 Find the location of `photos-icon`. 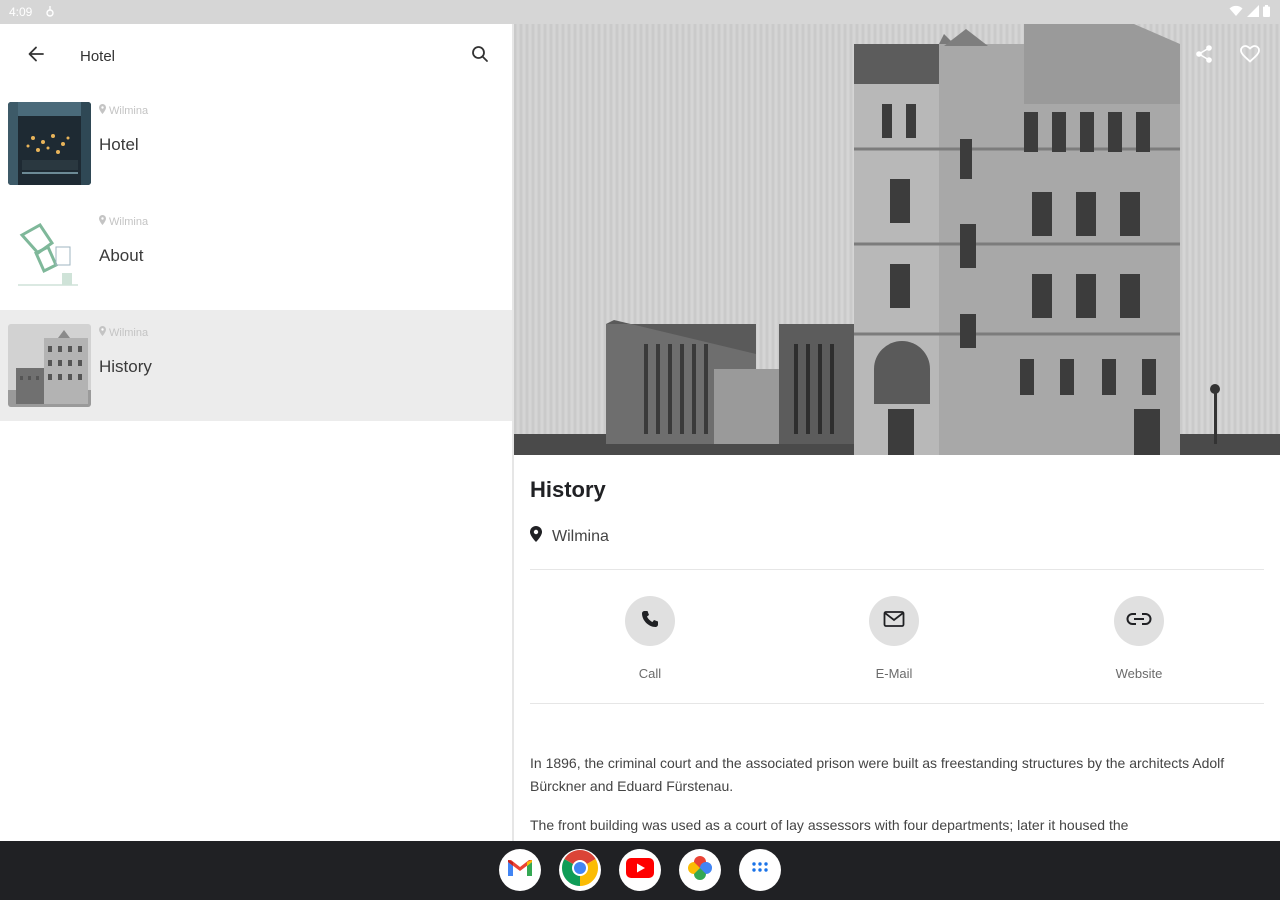

photos-icon is located at coordinates (700, 870).